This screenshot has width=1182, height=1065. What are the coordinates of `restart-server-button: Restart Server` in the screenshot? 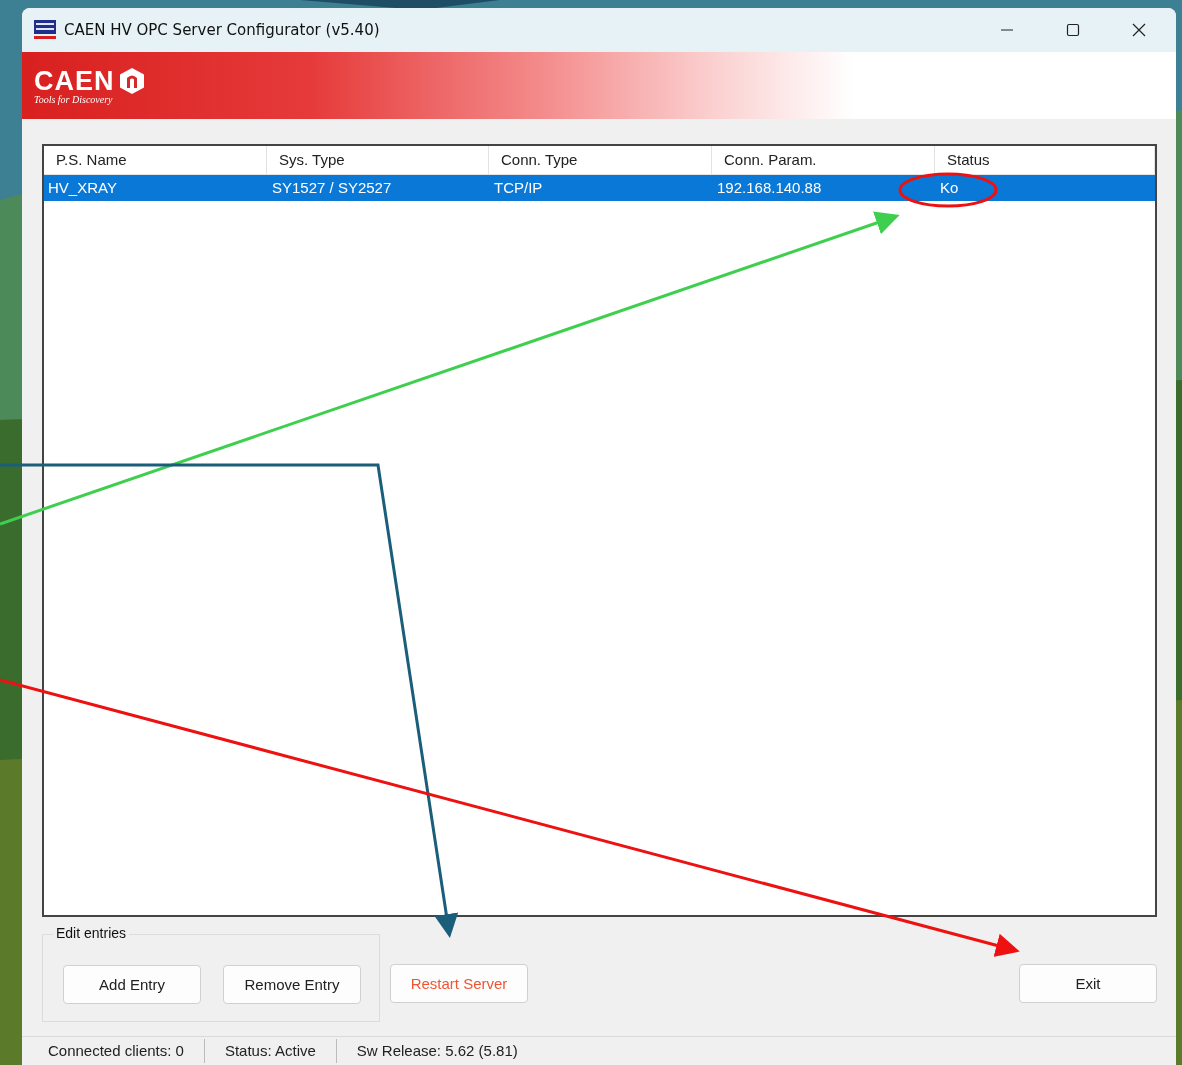 It's located at (459, 983).